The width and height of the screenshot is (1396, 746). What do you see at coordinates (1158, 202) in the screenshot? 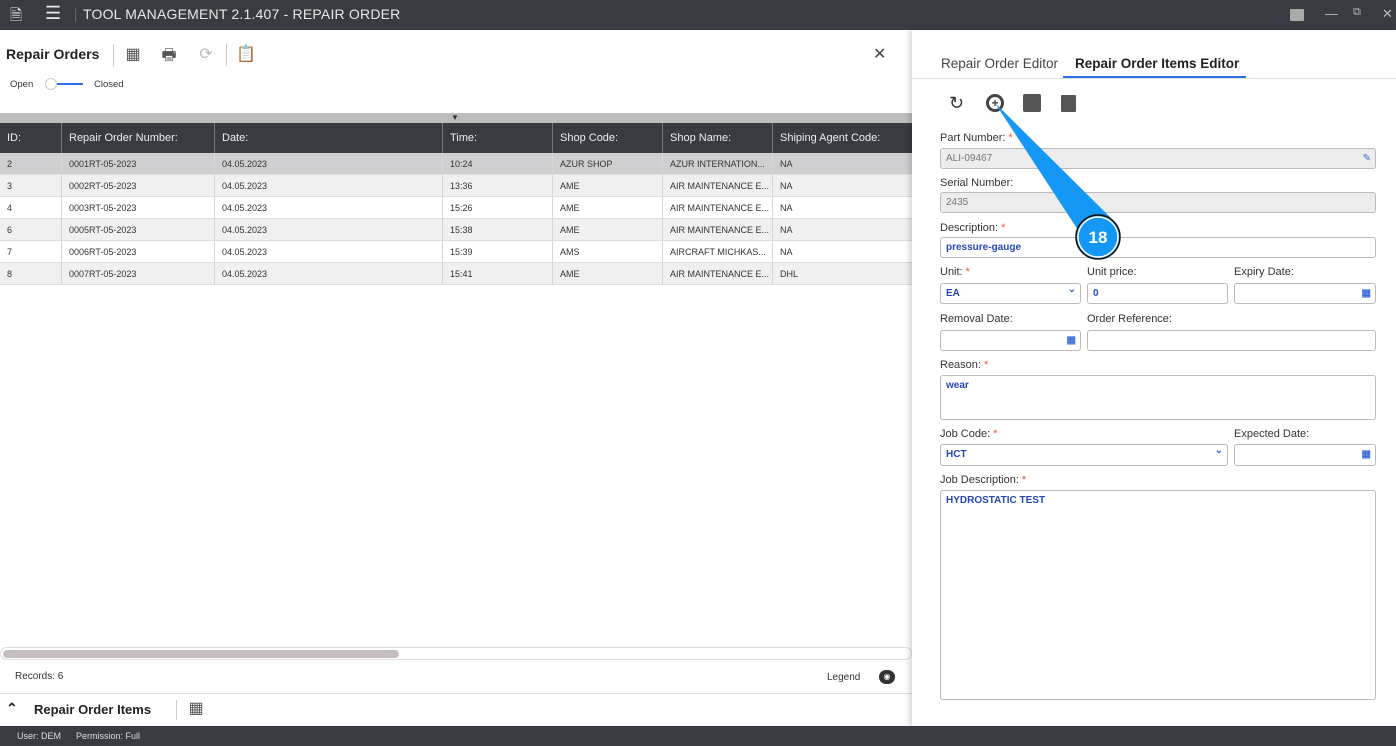
I see `serial-number-input: 2435` at bounding box center [1158, 202].